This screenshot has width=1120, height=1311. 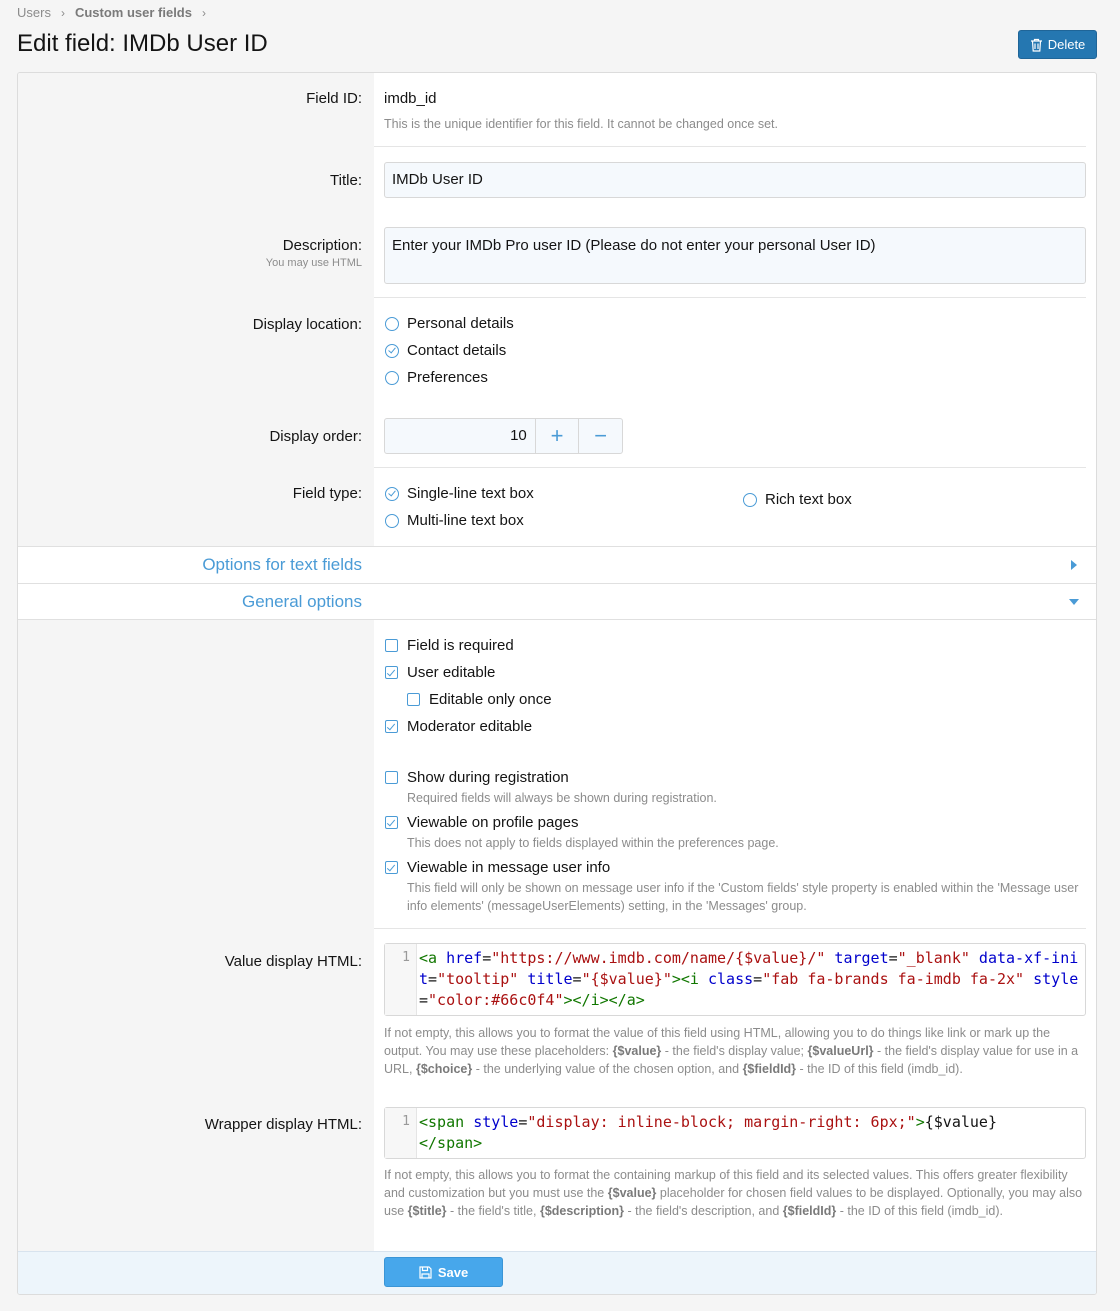 I want to click on checkbox-show-registration: Show during registration, so click(x=477, y=777).